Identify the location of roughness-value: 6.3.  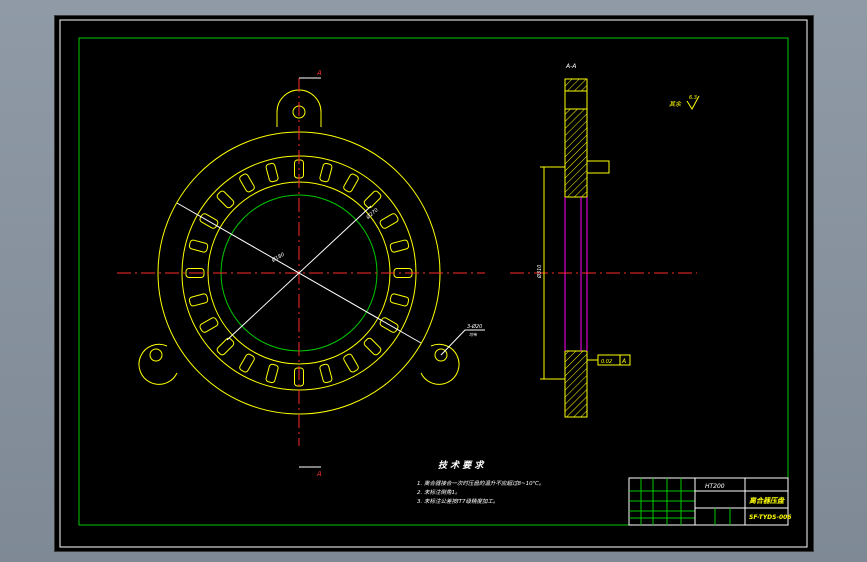
(693, 98).